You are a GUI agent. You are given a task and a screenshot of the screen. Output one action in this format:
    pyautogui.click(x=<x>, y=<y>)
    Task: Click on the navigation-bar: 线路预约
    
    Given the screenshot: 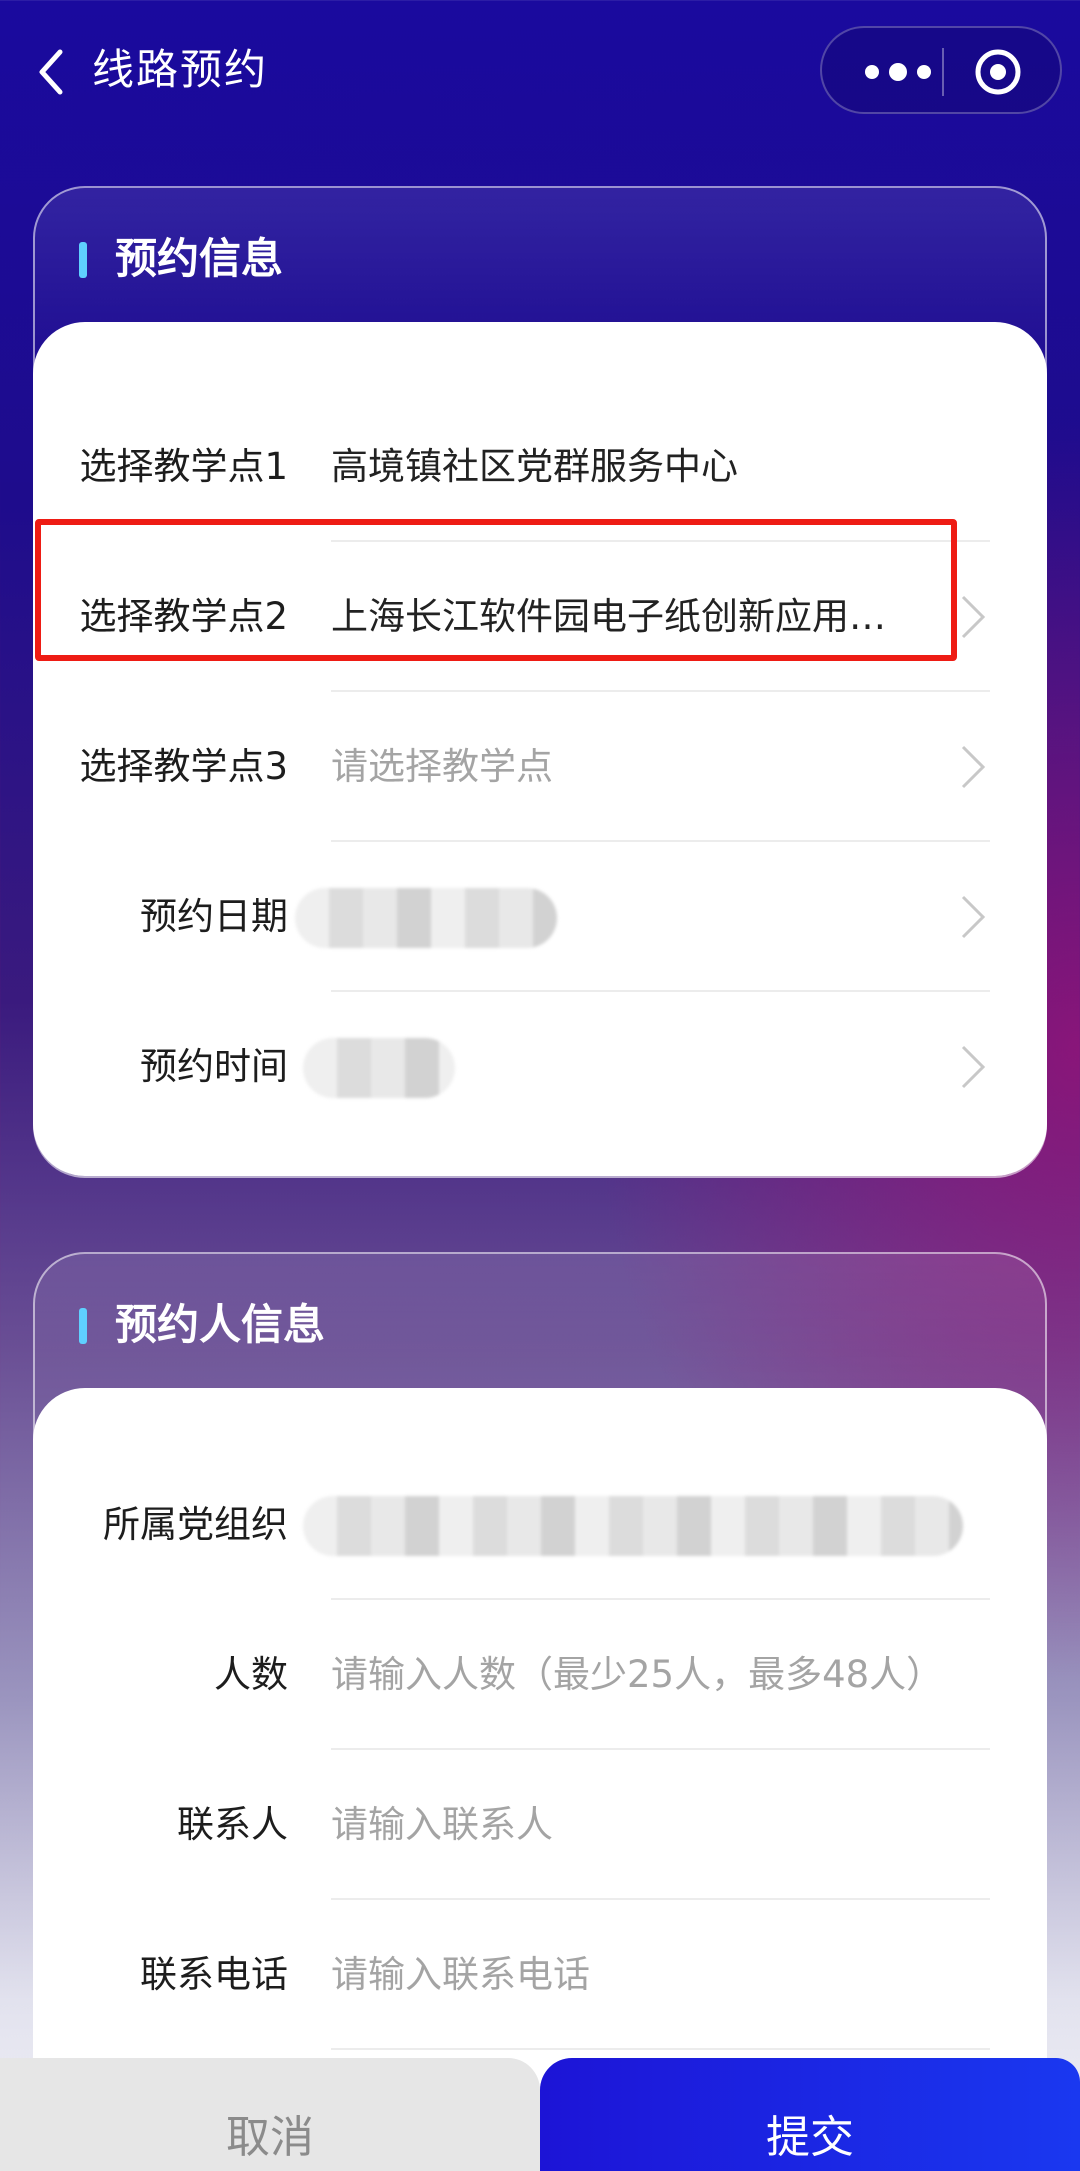 What is the action you would take?
    pyautogui.click(x=540, y=70)
    